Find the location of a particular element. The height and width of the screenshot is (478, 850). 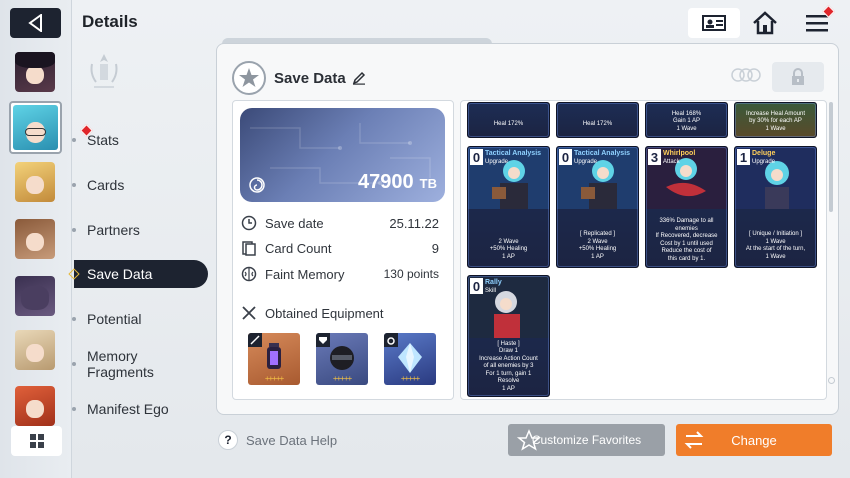

character-portrait-selected is located at coordinates (35, 127).